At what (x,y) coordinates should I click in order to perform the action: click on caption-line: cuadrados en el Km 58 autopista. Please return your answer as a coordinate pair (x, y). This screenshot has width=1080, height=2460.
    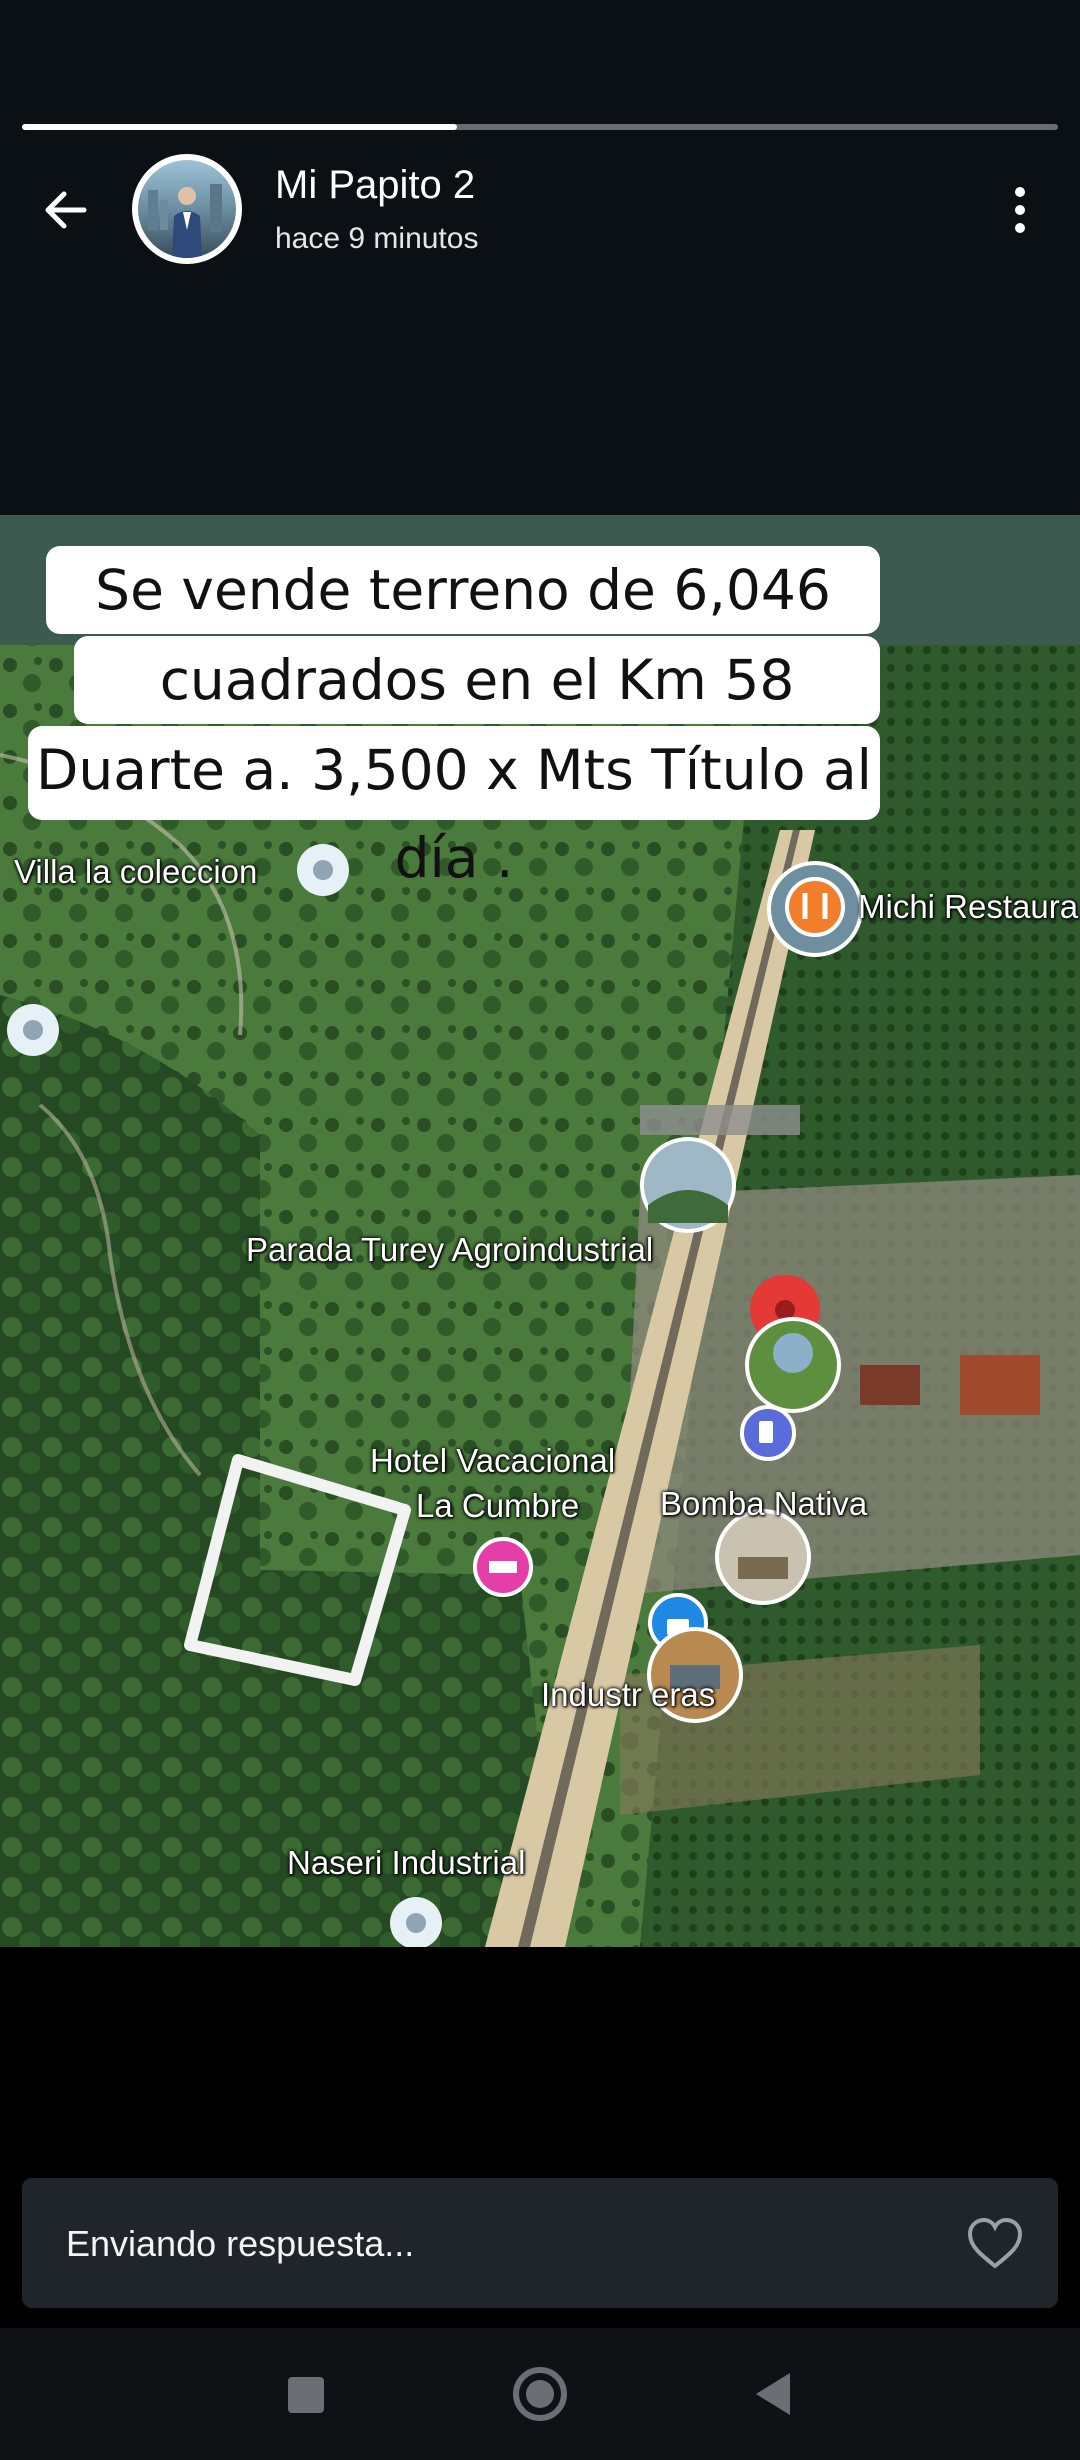
    Looking at the image, I should click on (477, 718).